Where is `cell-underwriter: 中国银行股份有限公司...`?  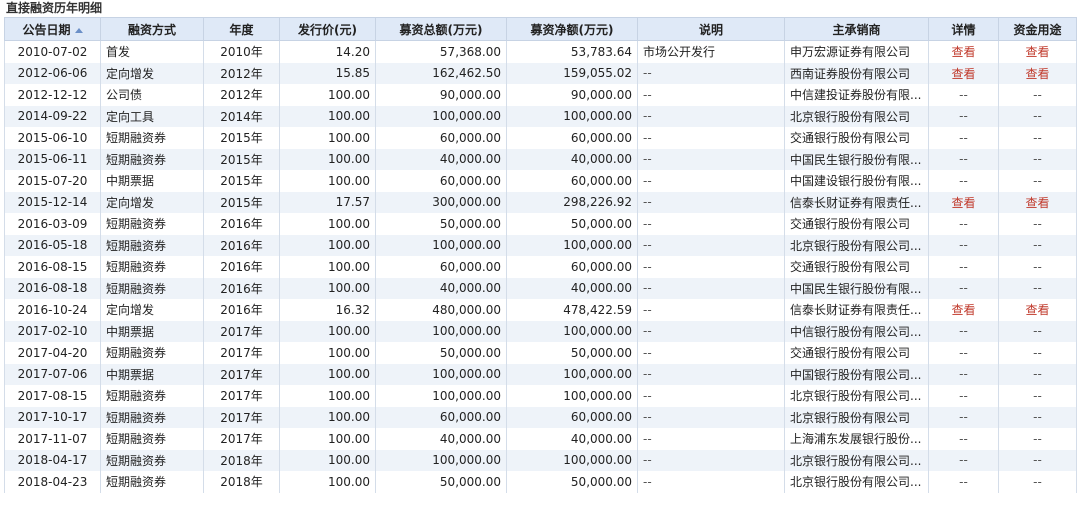 cell-underwriter: 中国银行股份有限公司... is located at coordinates (856, 374).